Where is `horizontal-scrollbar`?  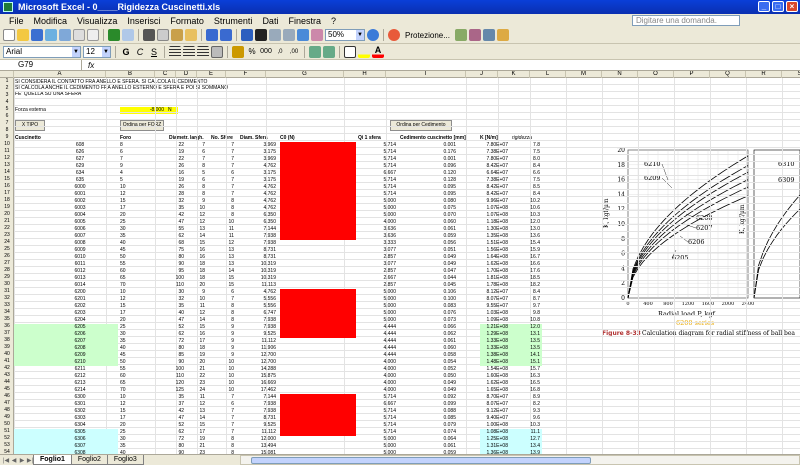
horizontal-scrollbar is located at coordinates (520, 460).